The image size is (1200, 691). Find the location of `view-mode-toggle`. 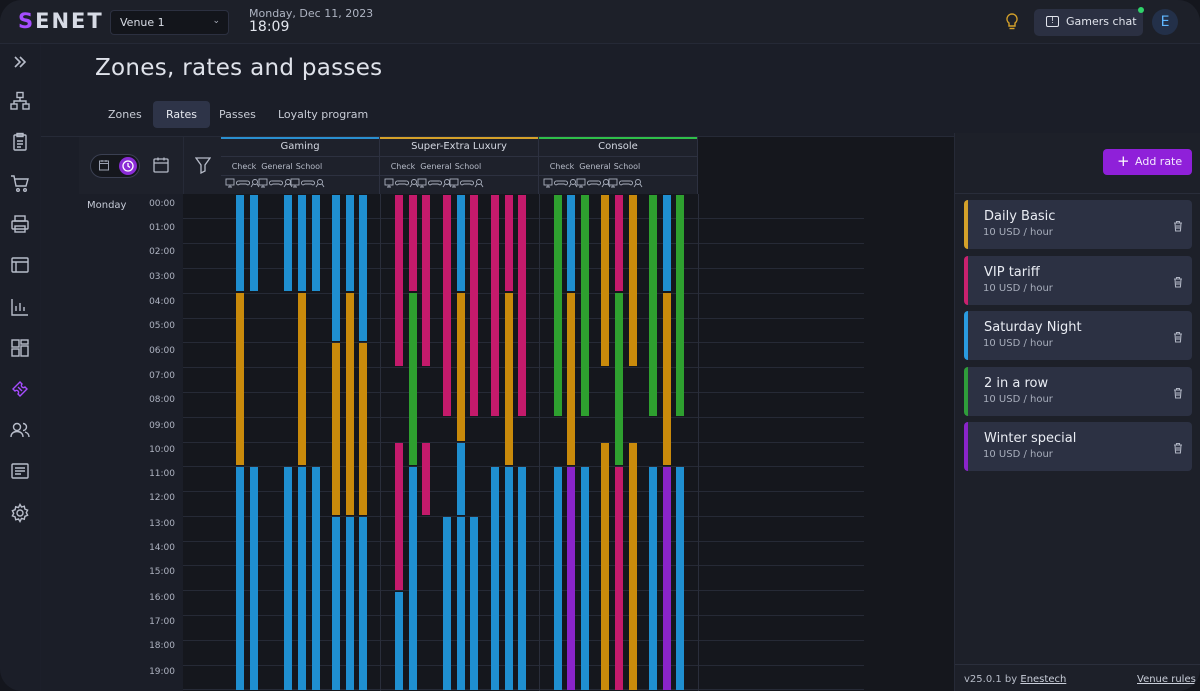

view-mode-toggle is located at coordinates (115, 166).